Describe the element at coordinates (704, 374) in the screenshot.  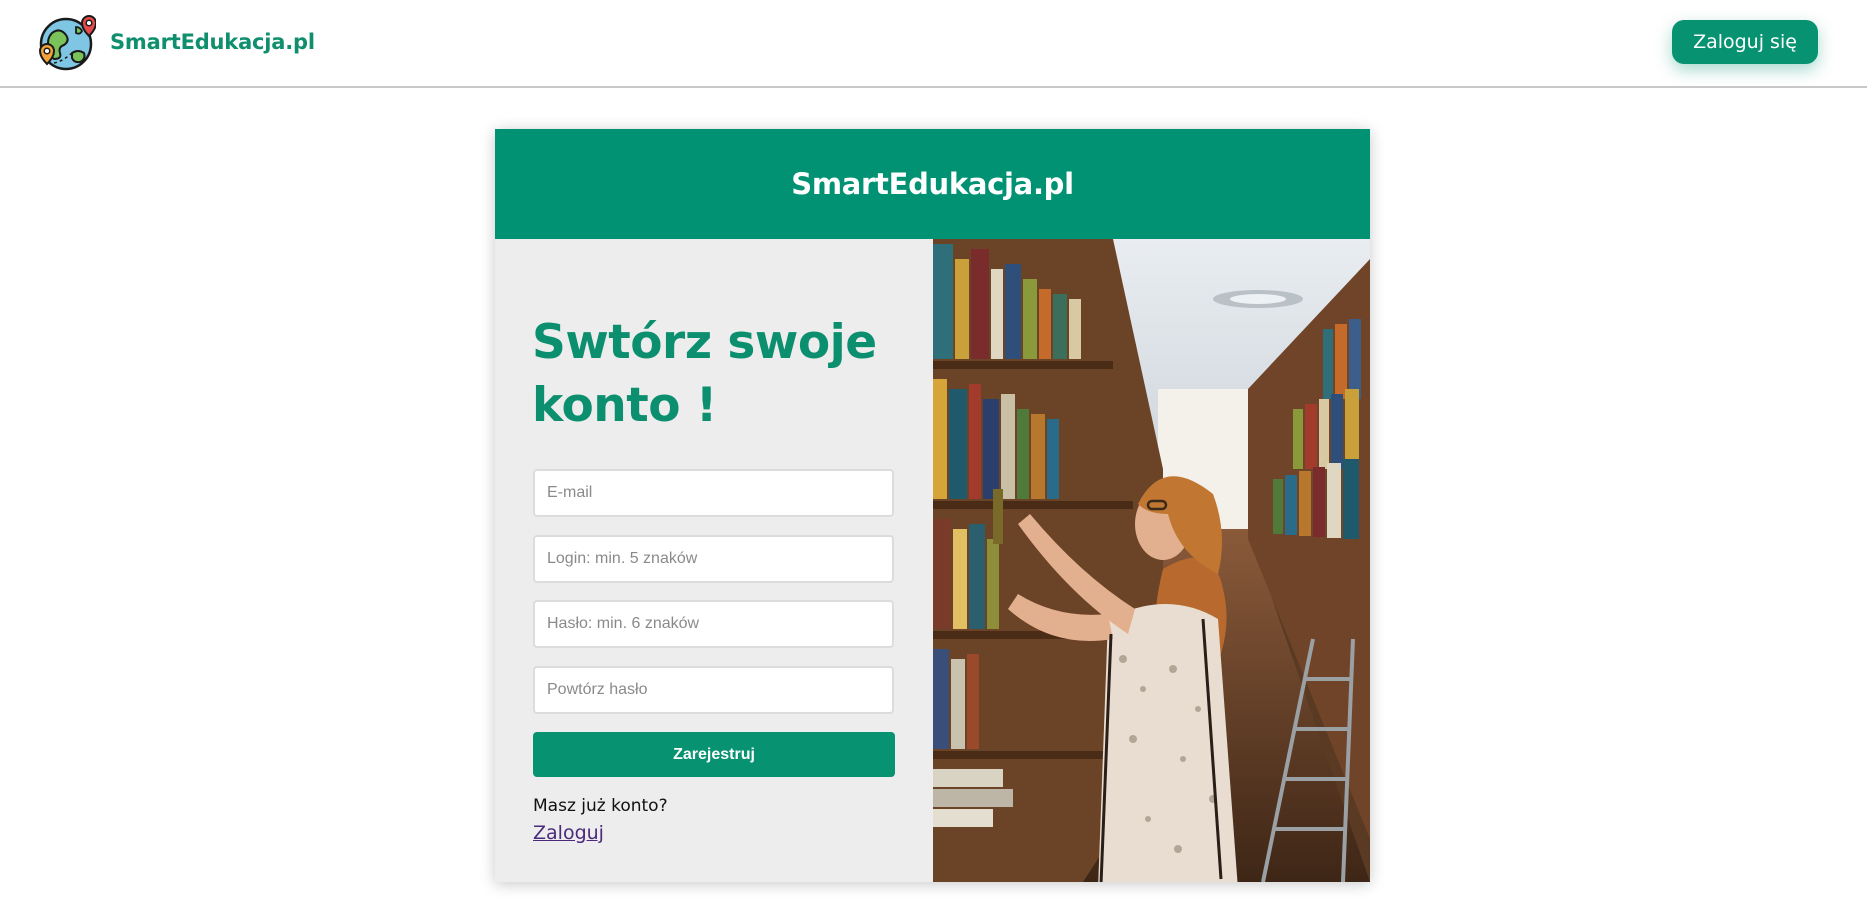
I see `page-title: Swtórz swoje konto !` at that location.